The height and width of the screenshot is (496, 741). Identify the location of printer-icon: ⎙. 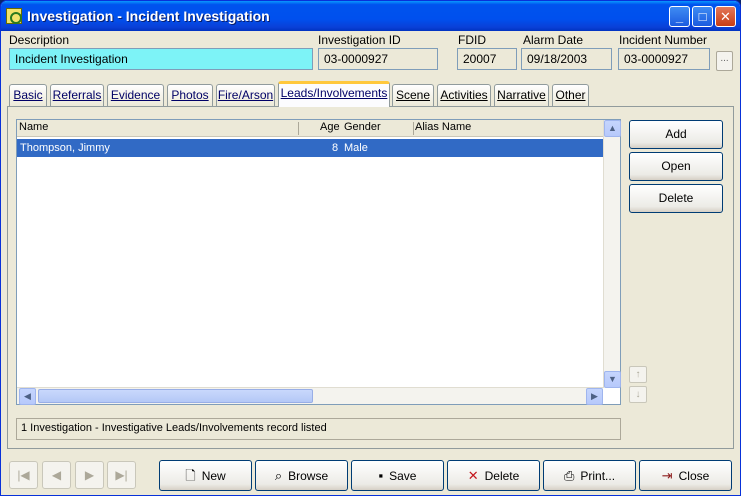
(569, 475).